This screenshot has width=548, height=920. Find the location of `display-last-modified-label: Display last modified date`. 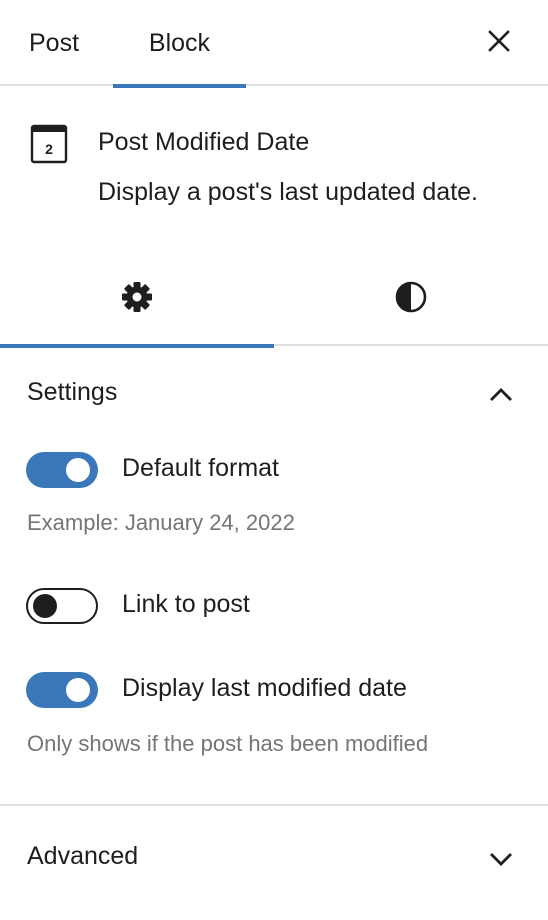

display-last-modified-label: Display last modified date is located at coordinates (264, 688).